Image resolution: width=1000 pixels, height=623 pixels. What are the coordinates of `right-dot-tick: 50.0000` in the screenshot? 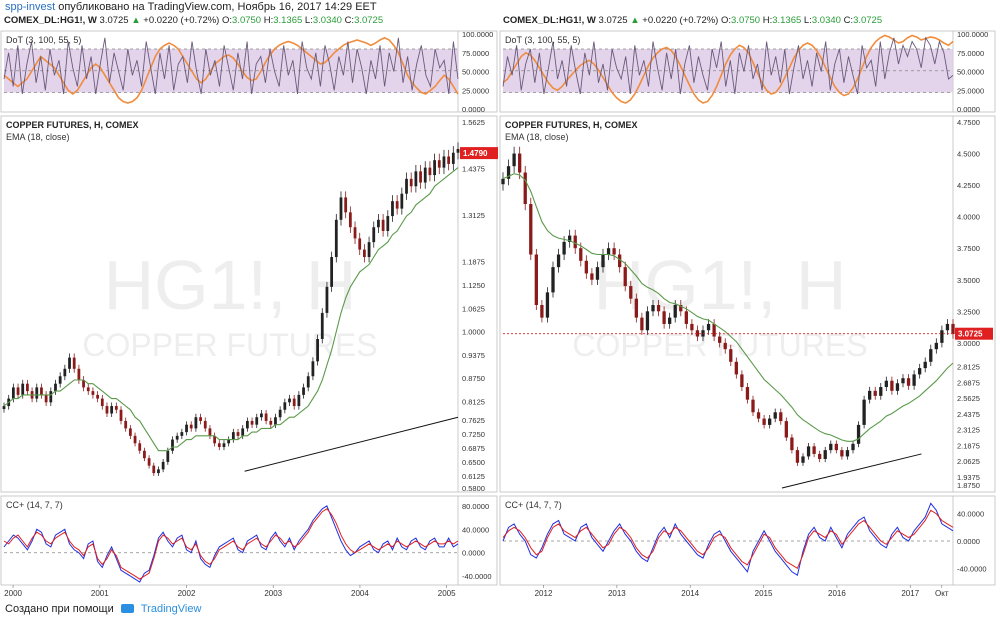 It's located at (970, 72).